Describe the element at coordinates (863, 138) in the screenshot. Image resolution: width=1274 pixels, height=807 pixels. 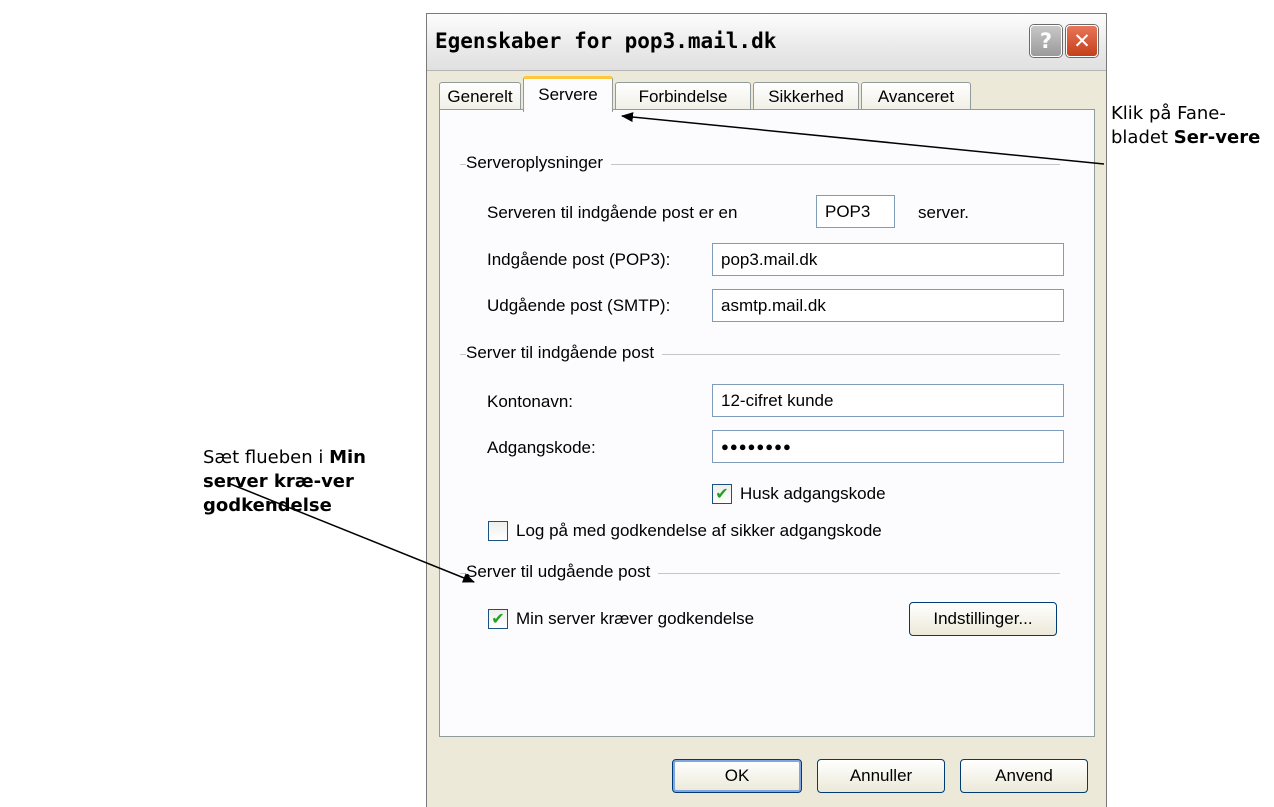
I see `arrow-to-servere-tab` at that location.